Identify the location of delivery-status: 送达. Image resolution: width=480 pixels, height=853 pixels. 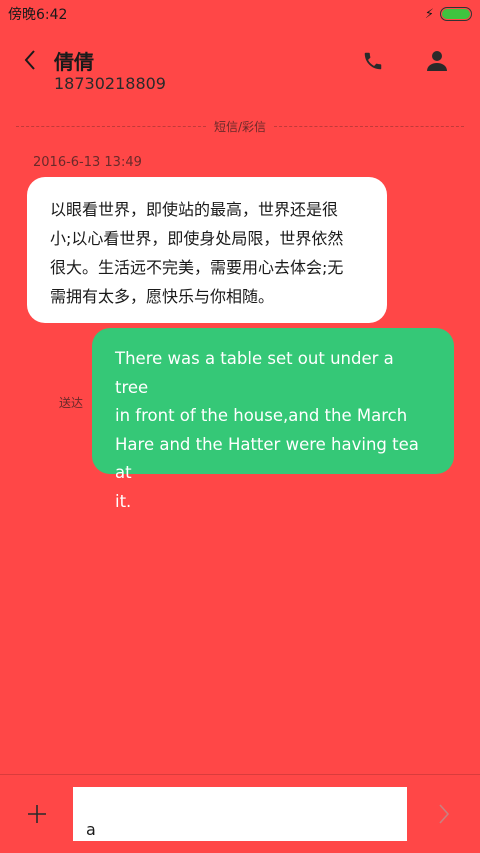
(71, 403).